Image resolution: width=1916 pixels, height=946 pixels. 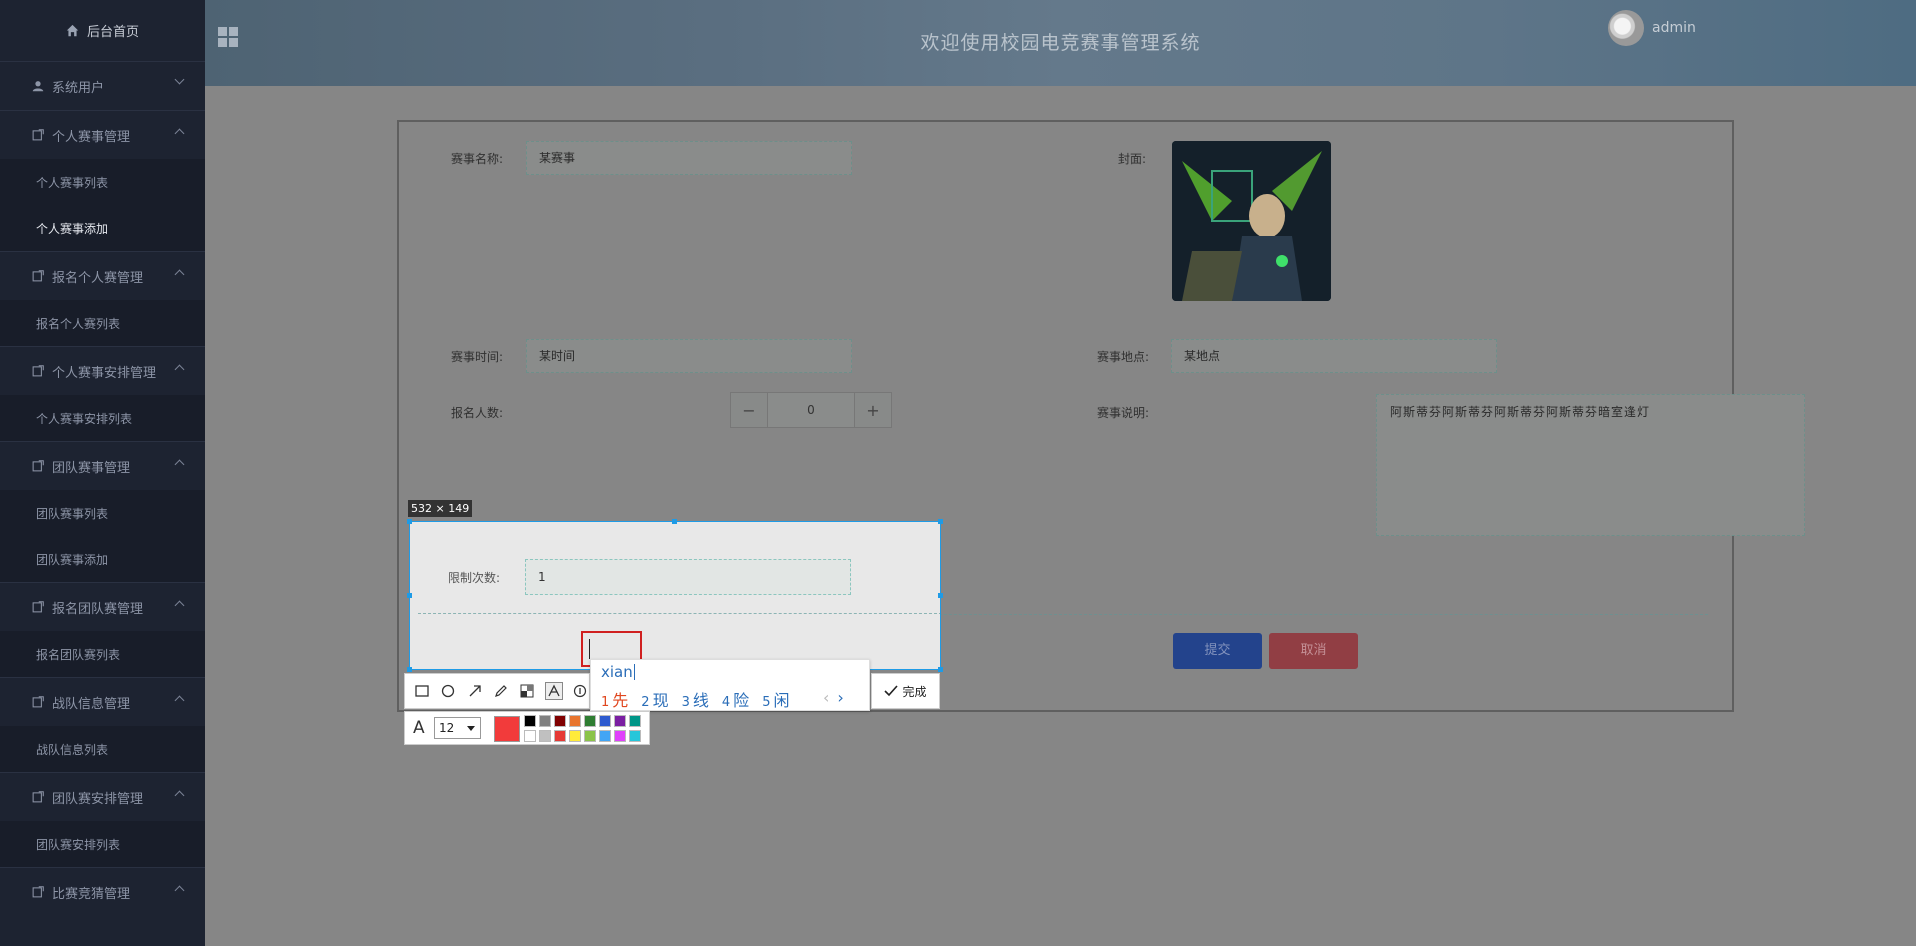 I want to click on sidebar-group-team-schedule: 团队赛安排管理, so click(x=102, y=797).